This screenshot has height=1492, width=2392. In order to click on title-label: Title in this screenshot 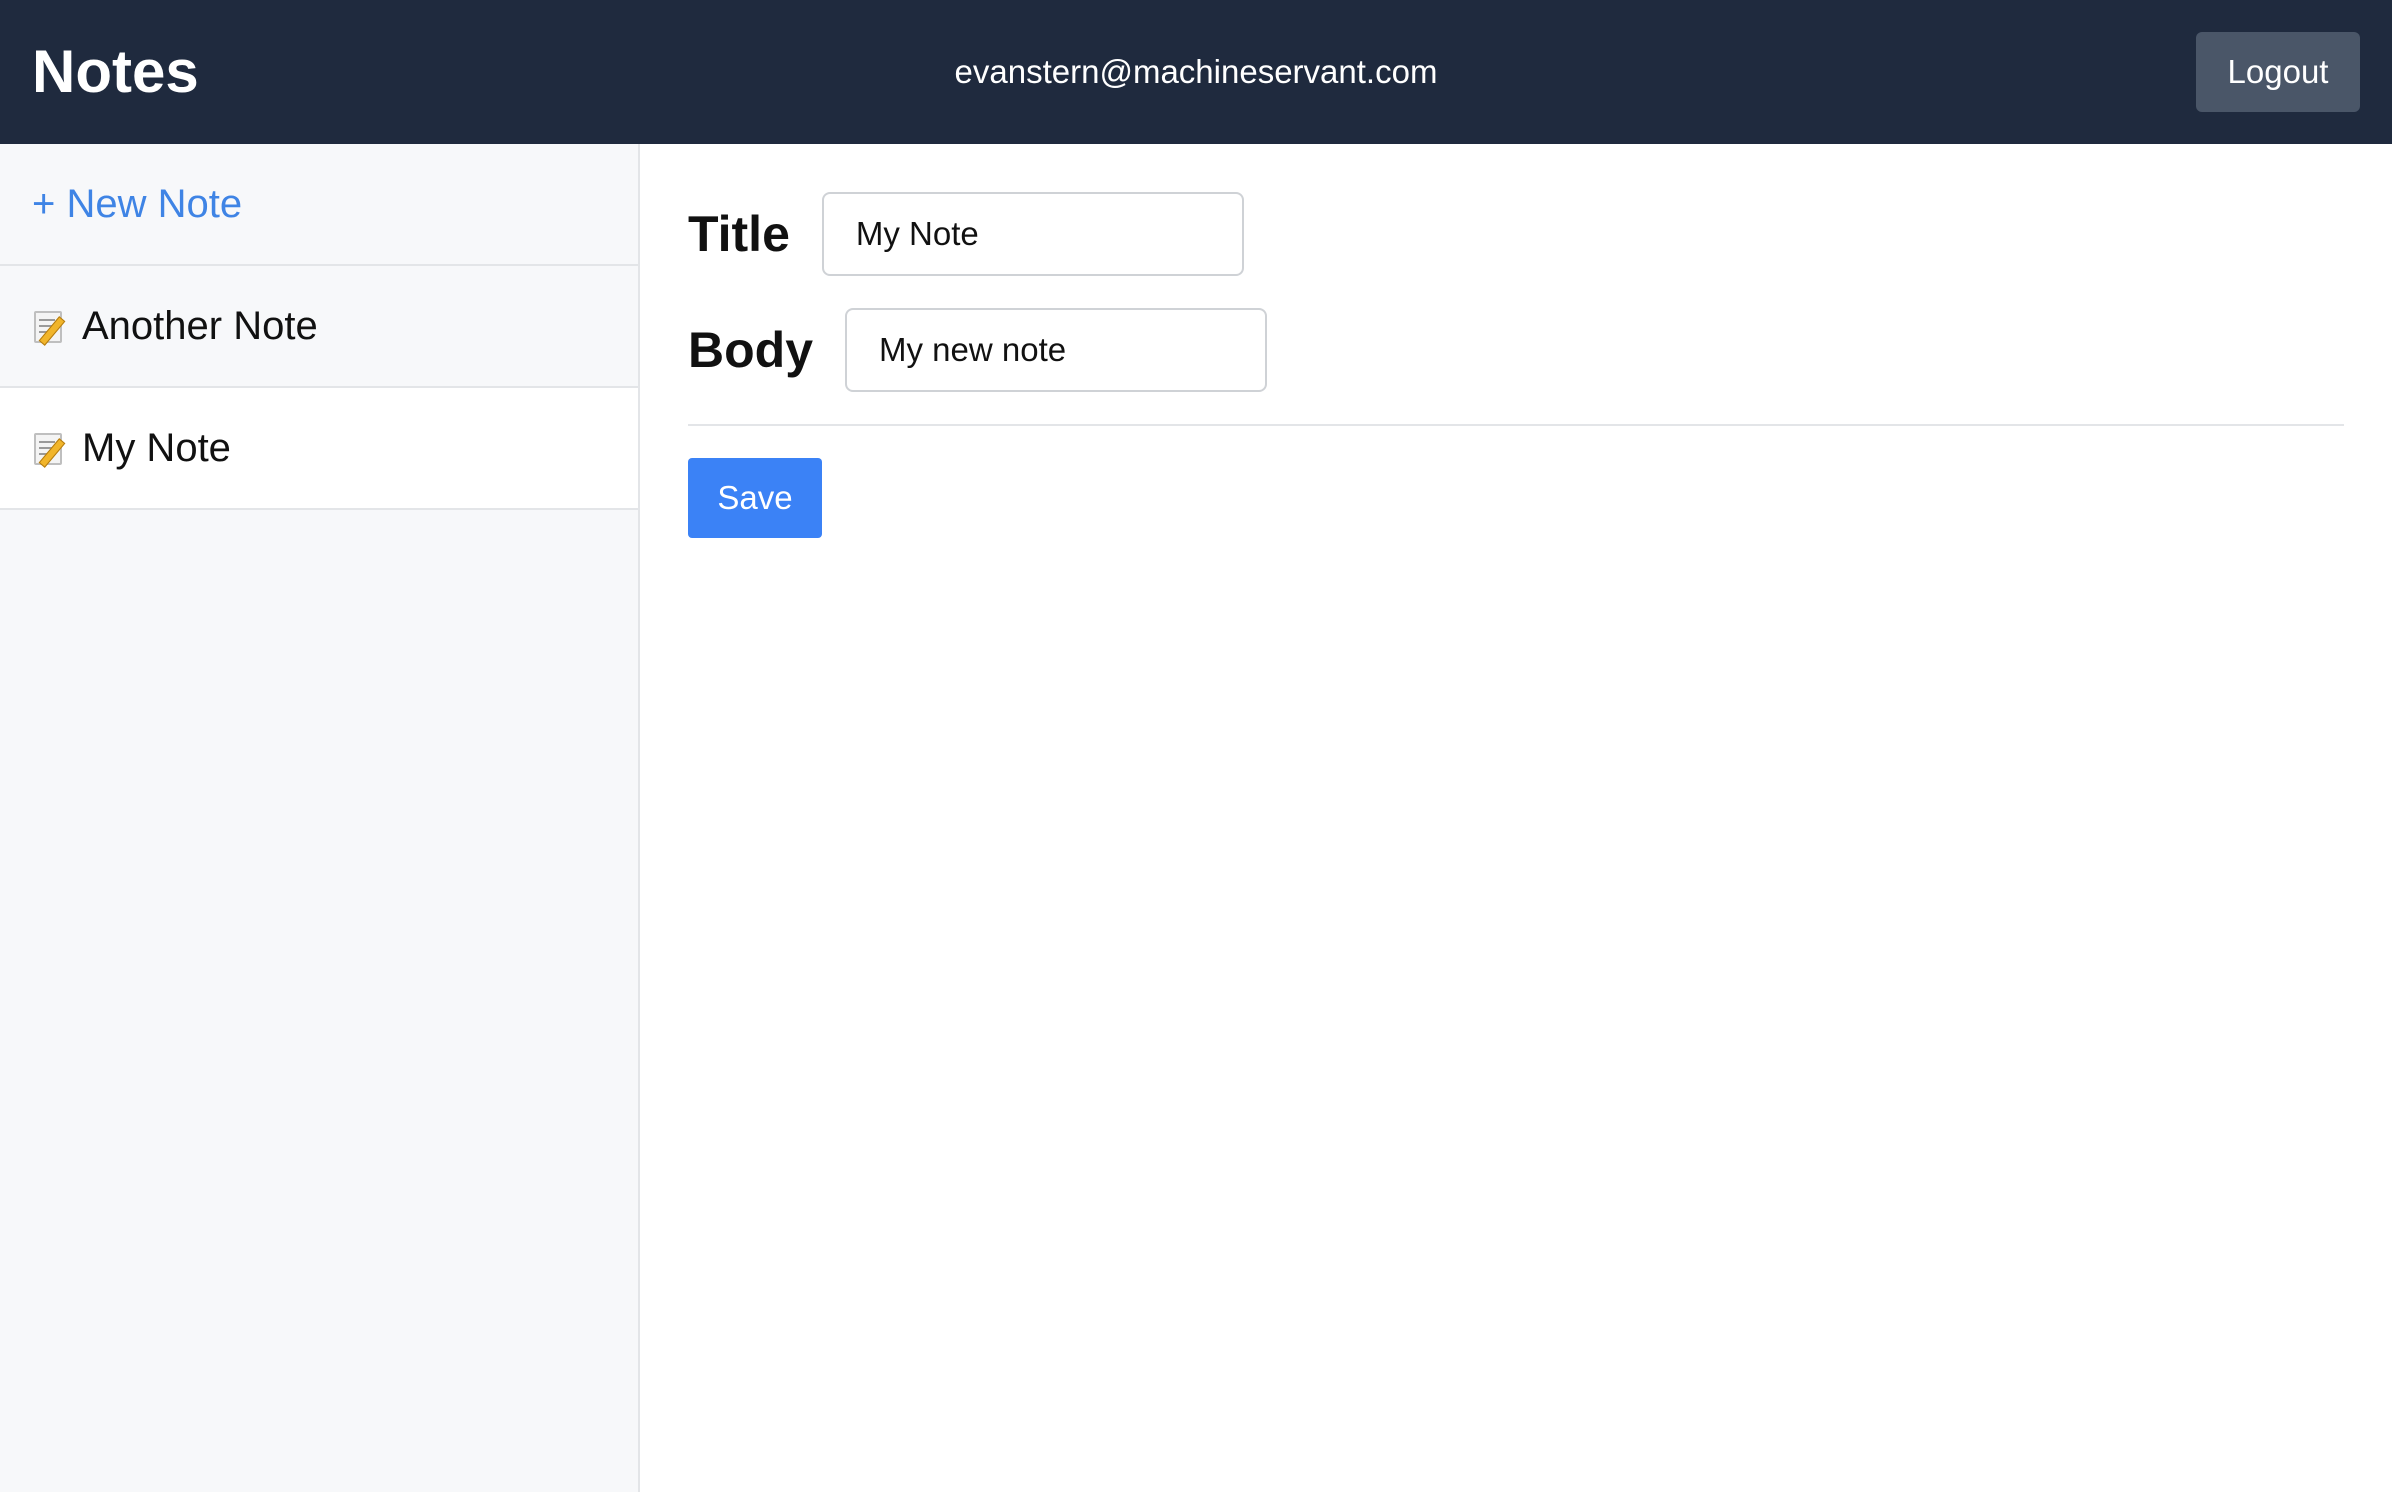, I will do `click(739, 234)`.